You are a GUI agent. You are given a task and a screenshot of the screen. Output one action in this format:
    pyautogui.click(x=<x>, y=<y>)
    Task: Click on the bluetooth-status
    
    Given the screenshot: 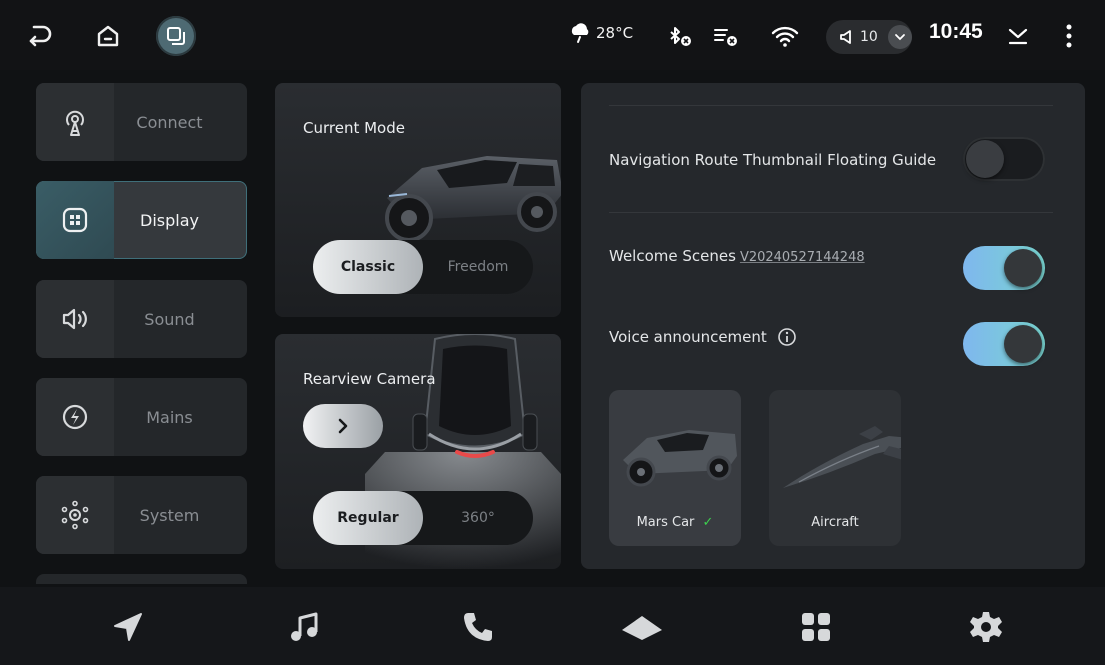 What is the action you would take?
    pyautogui.click(x=680, y=37)
    